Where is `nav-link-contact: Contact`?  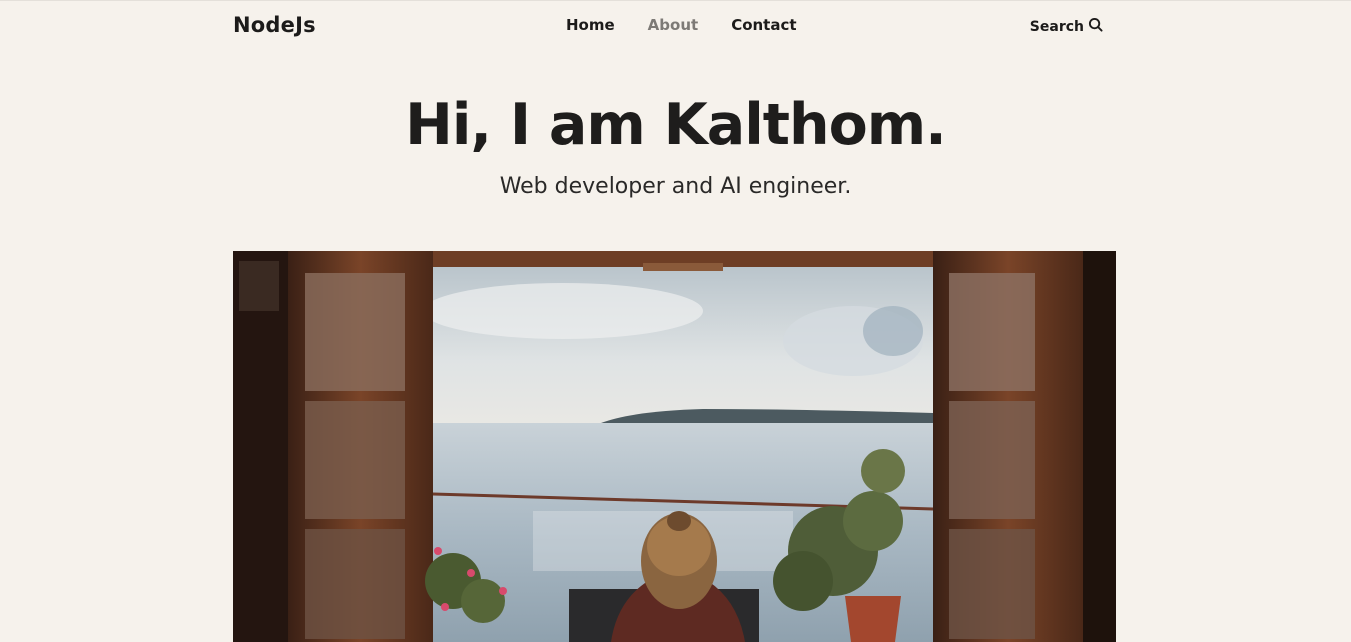
nav-link-contact: Contact is located at coordinates (763, 25).